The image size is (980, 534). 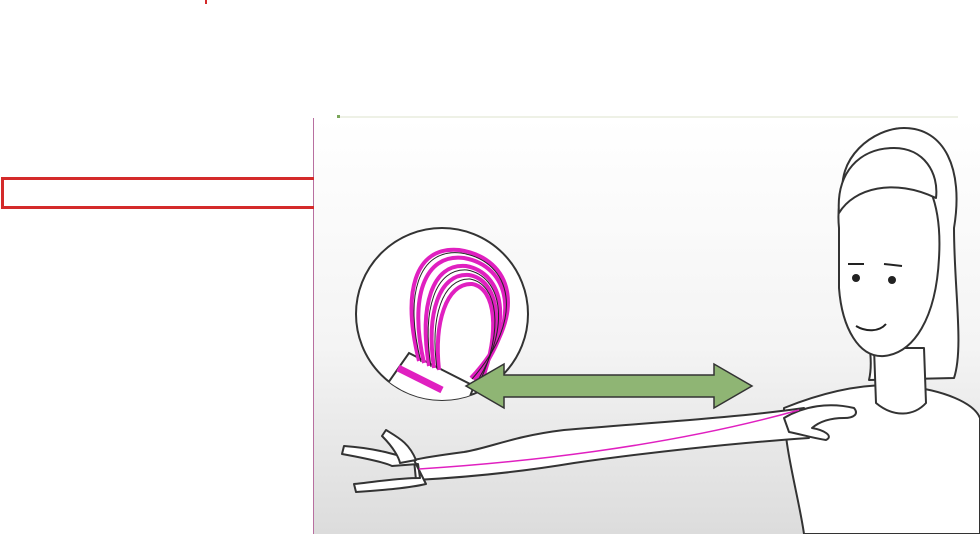 What do you see at coordinates (206, 2) in the screenshot?
I see `red-tick-mark` at bounding box center [206, 2].